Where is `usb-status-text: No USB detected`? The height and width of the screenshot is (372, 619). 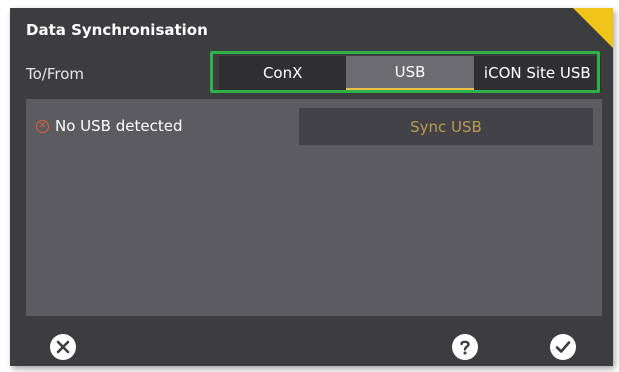 usb-status-text: No USB detected is located at coordinates (119, 126).